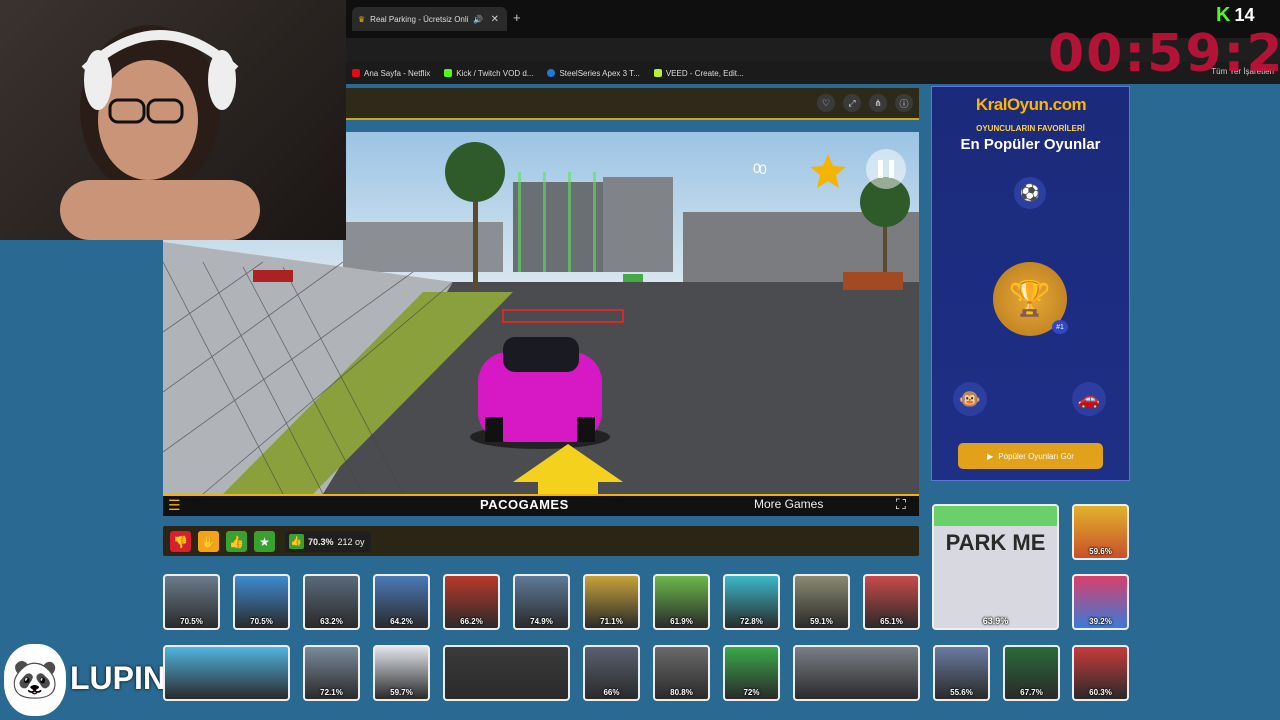 This screenshot has height=720, width=1280. I want to click on viewer-count: 14, so click(1244, 15).